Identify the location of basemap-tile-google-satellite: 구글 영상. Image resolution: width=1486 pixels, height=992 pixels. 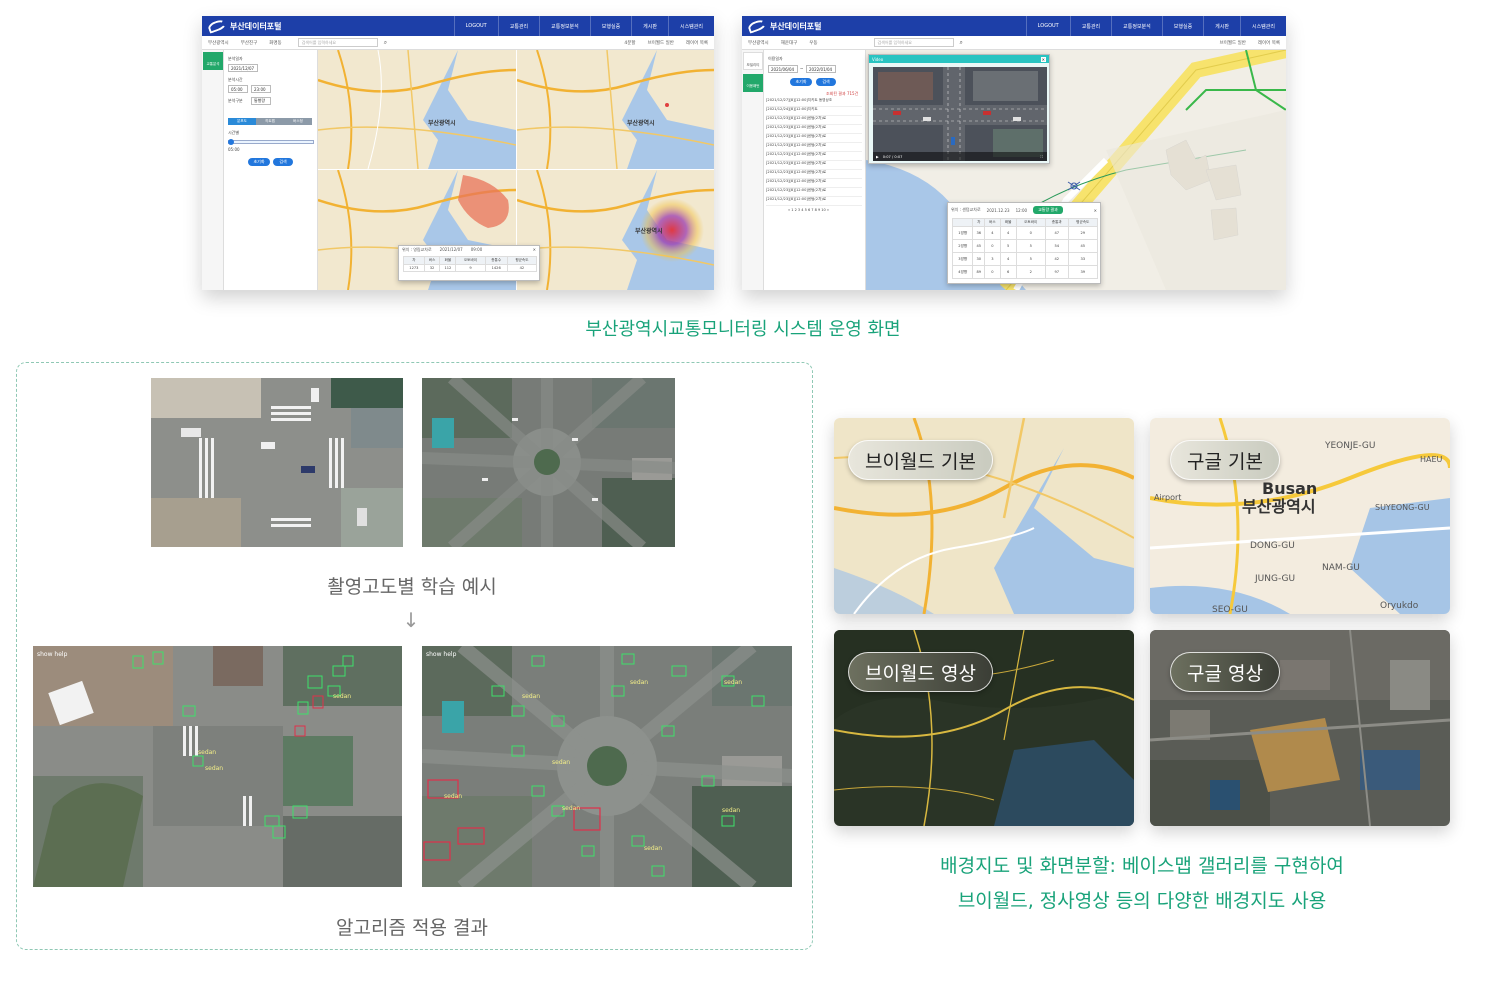
(1300, 728).